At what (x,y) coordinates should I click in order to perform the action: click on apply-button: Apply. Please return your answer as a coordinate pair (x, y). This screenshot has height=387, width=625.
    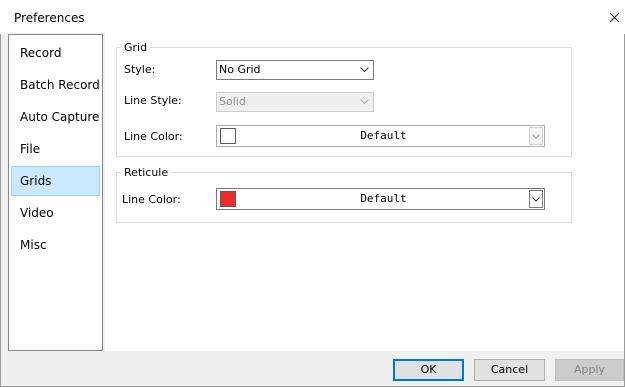
    Looking at the image, I should click on (589, 370).